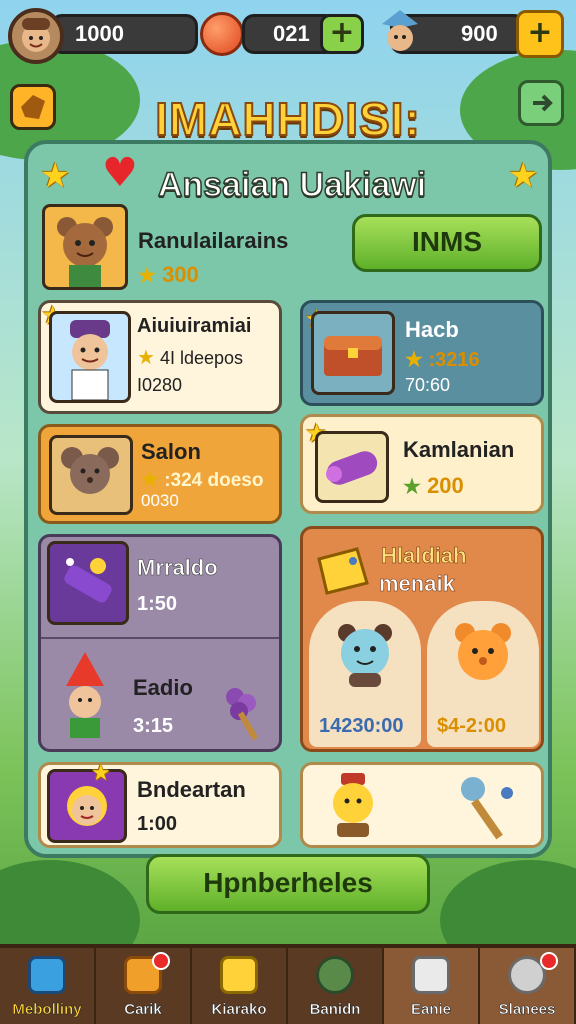 This screenshot has height=1024, width=576. I want to click on player-avatar, so click(36, 36).